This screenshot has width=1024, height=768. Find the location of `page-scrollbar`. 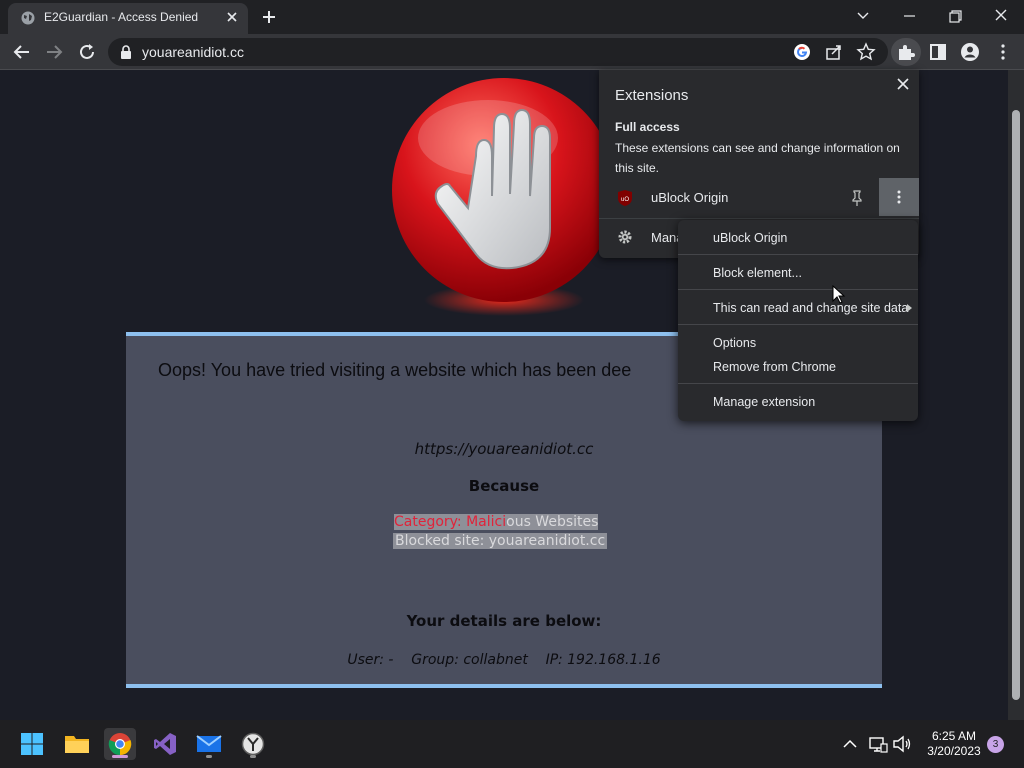

page-scrollbar is located at coordinates (1016, 395).